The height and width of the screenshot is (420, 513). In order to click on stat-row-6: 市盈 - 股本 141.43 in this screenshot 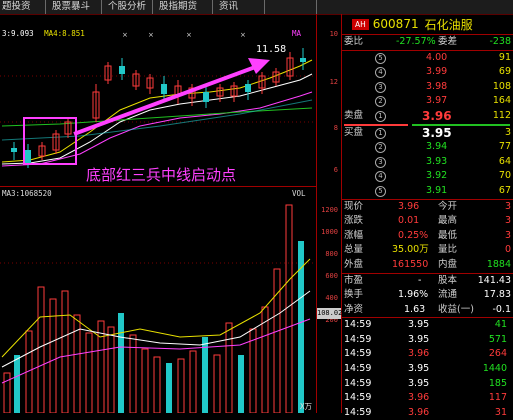, I will do `click(427, 281)`.